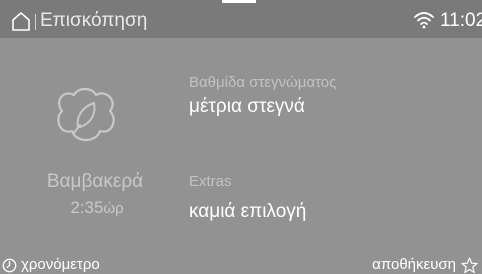  I want to click on program-name: Βαμβακερά, so click(95, 182).